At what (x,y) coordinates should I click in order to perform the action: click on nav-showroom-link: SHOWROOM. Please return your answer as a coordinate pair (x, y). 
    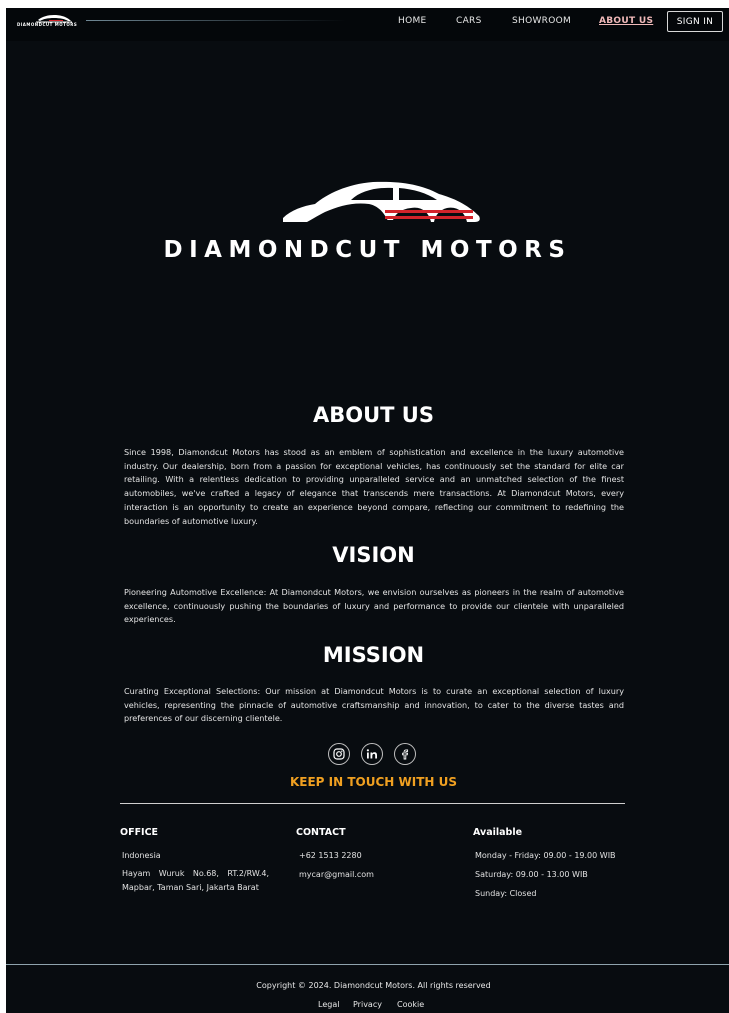
    Looking at the image, I should click on (541, 21).